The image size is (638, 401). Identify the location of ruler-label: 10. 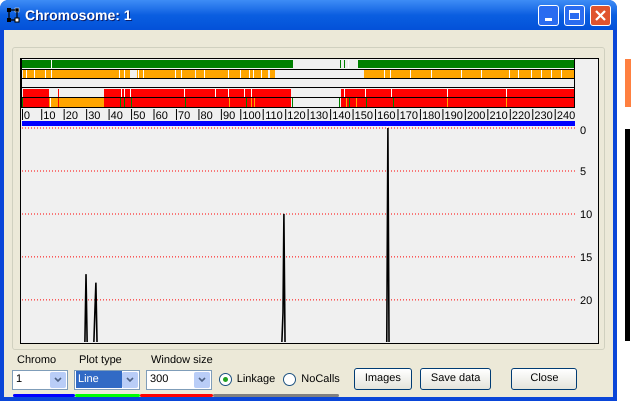
(49, 116).